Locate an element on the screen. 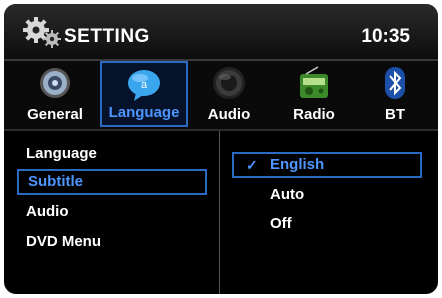 Image resolution: width=442 pixels, height=298 pixels. menu-item-language: Language is located at coordinates (112, 154).